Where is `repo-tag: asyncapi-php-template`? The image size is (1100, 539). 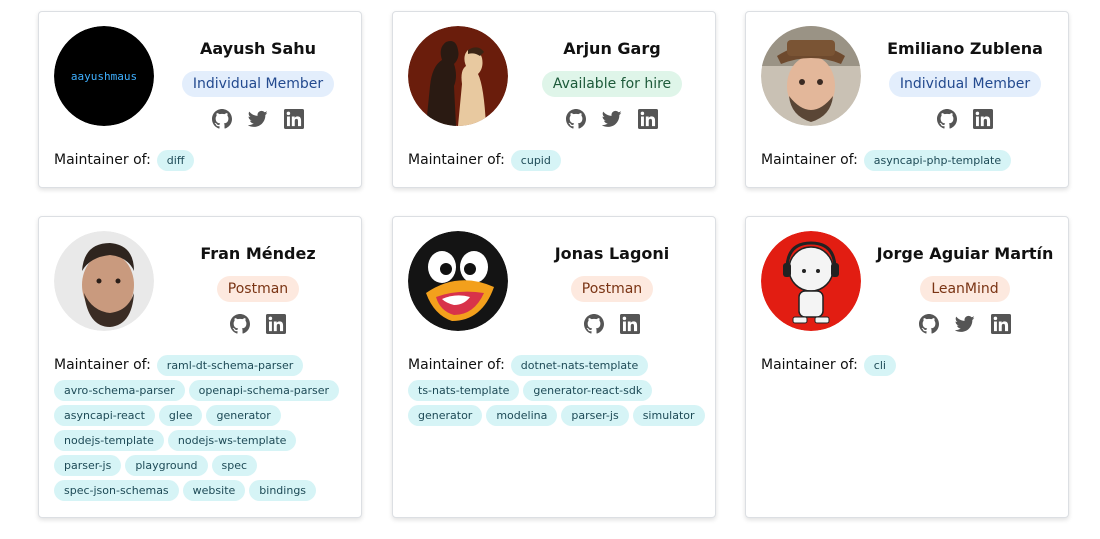 repo-tag: asyncapi-php-template is located at coordinates (937, 160).